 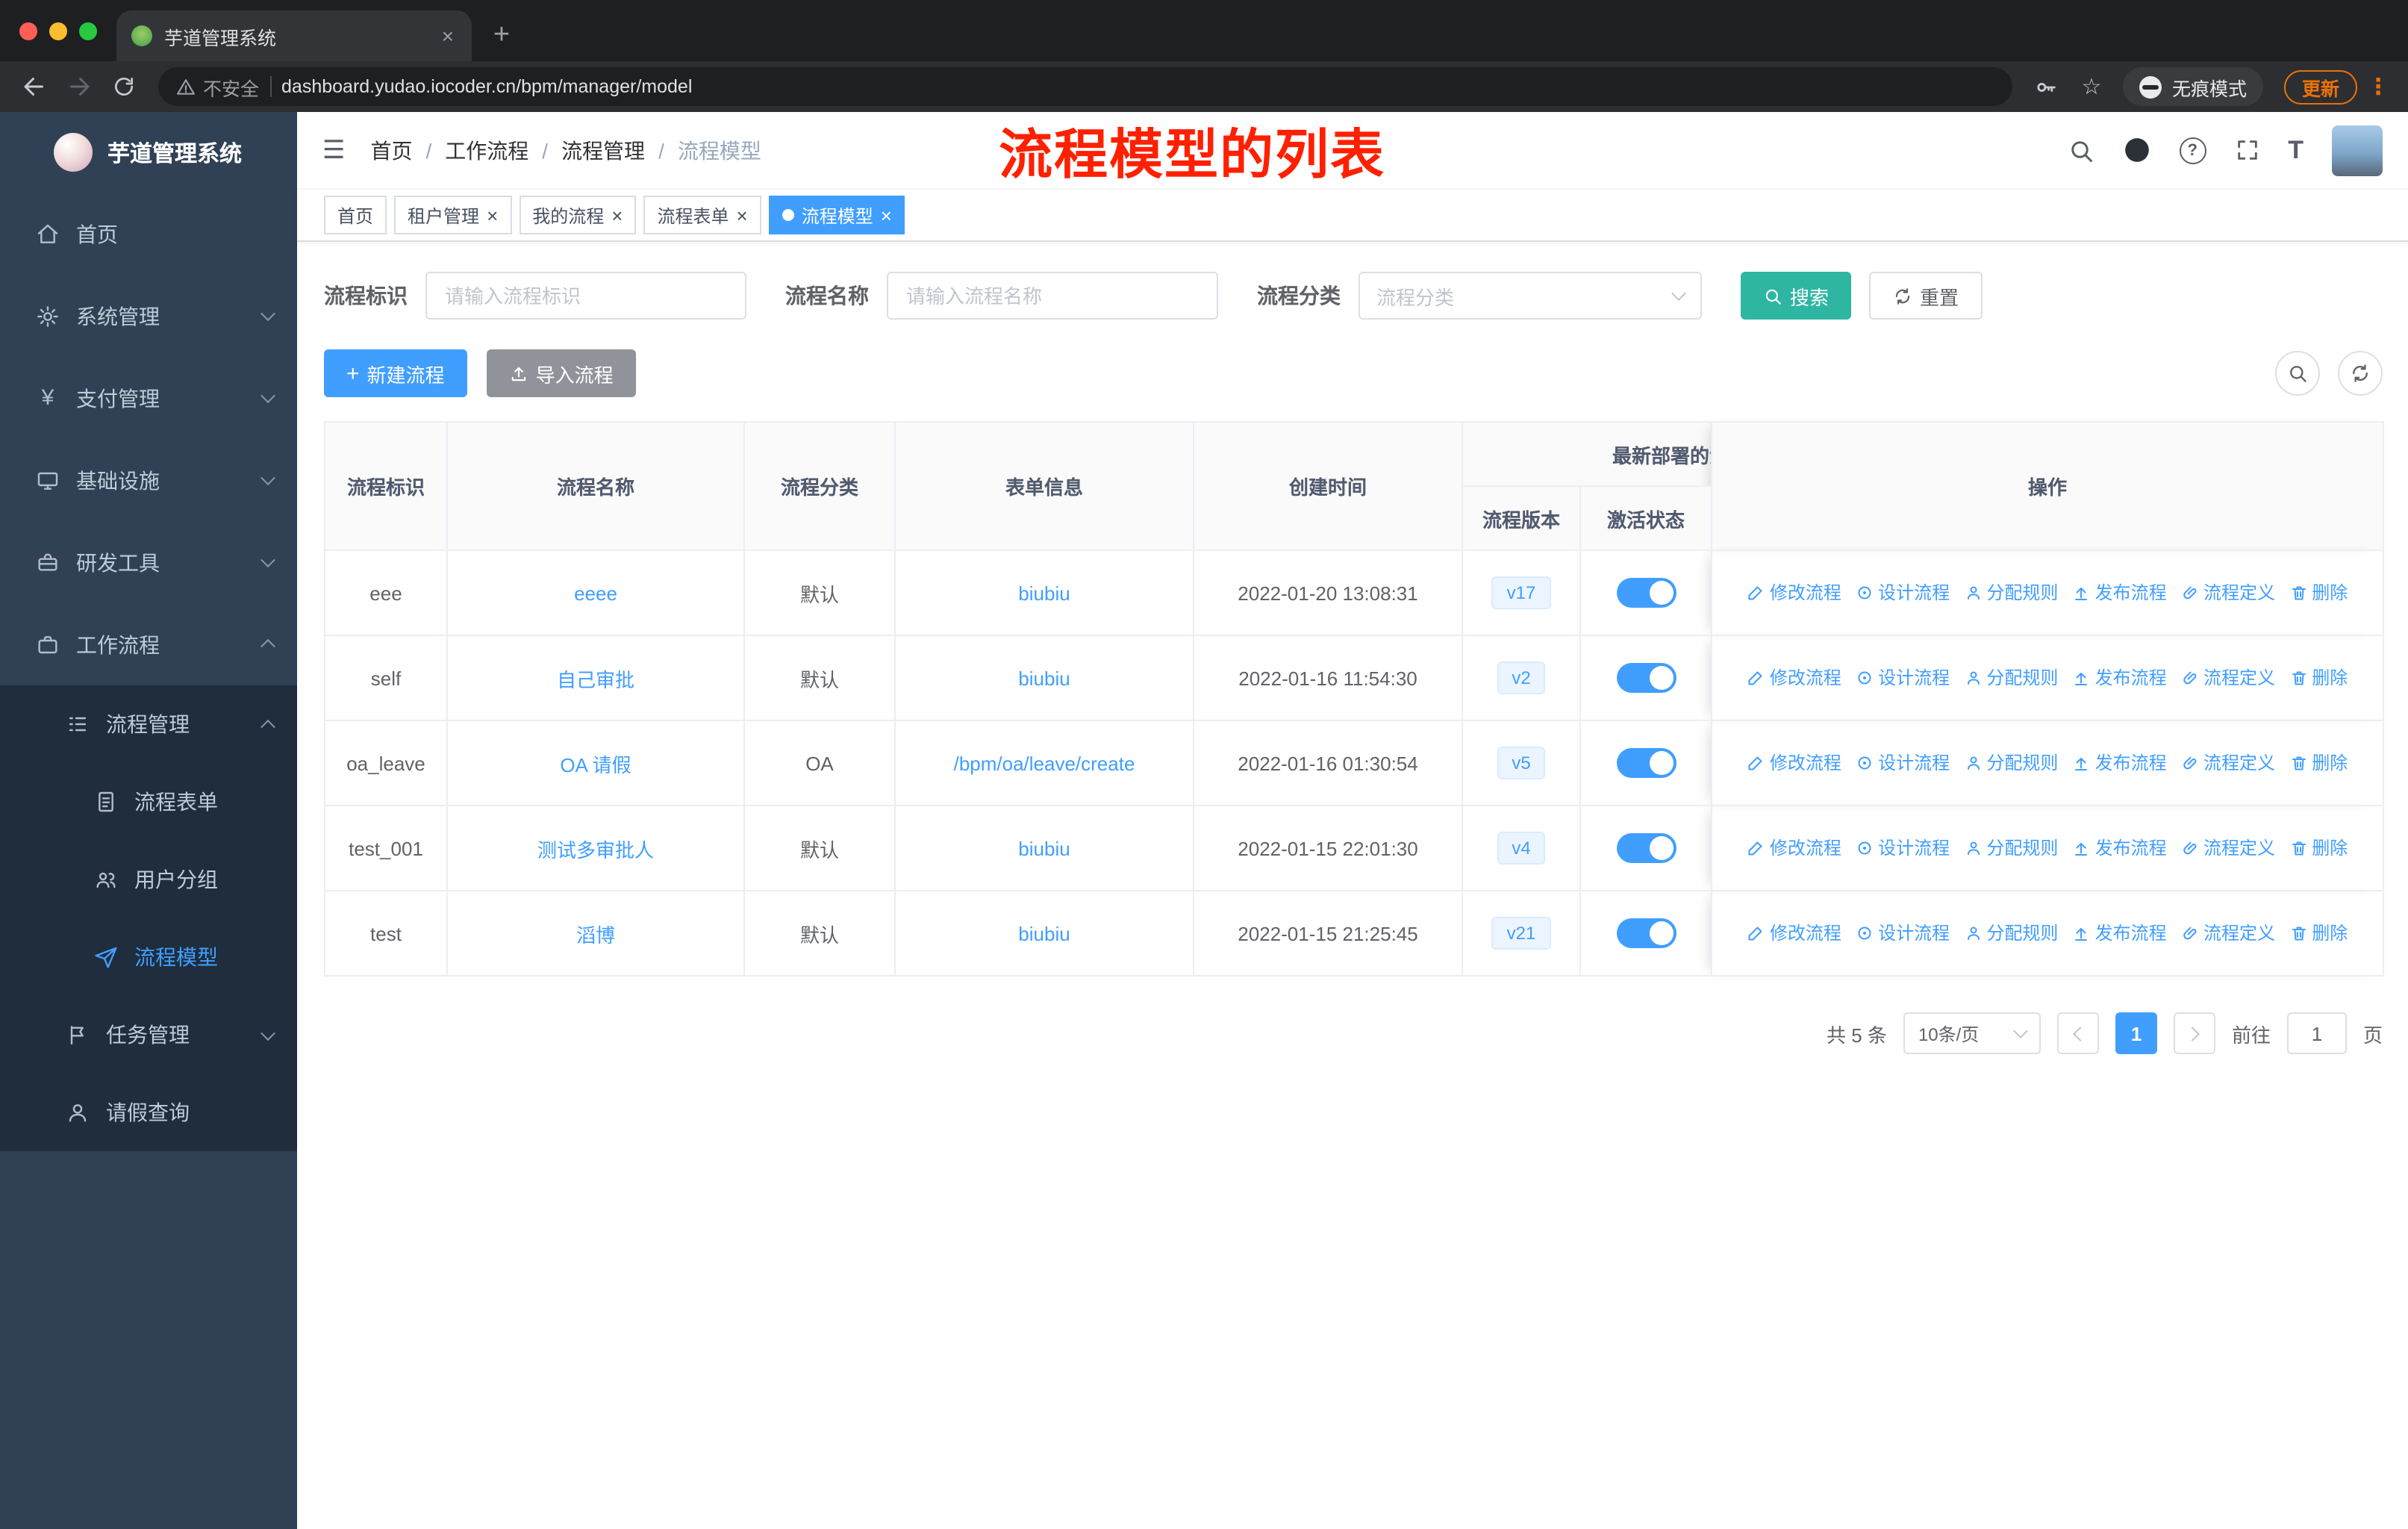 What do you see at coordinates (702, 215) in the screenshot?
I see `tag-process-form: 流程表单 ×` at bounding box center [702, 215].